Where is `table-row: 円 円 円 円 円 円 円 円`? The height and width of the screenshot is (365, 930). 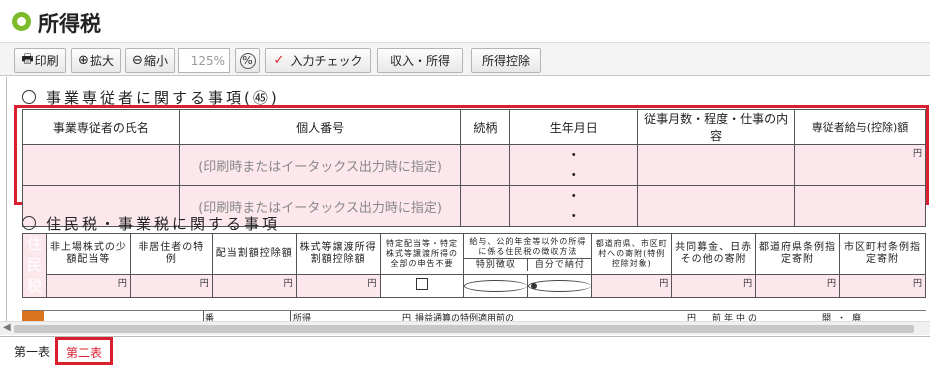
table-row: 円 円 円 円 円 円 円 円 is located at coordinates (474, 286).